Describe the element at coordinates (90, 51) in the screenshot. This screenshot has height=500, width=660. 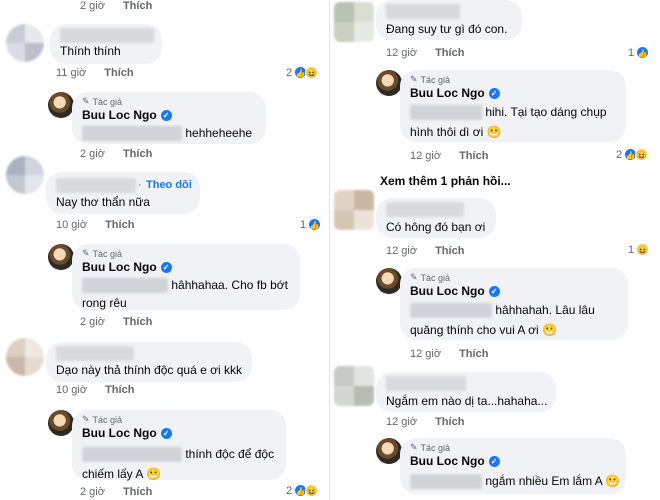
I see `comment-text: Thính thính` at that location.